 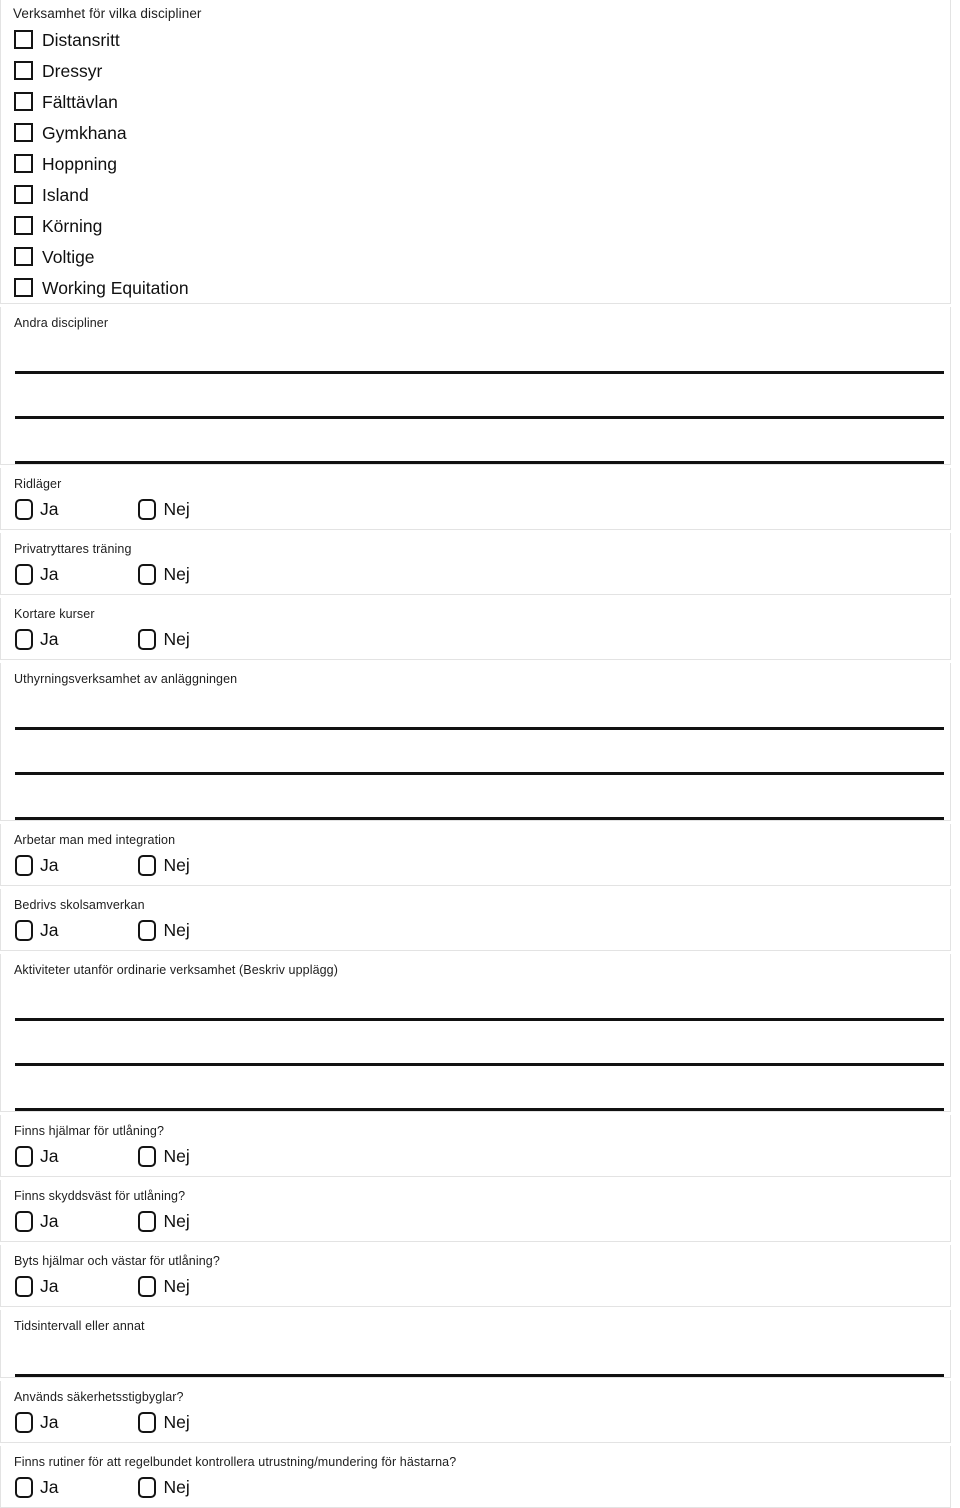 I want to click on field-label: Privatryttares träning, so click(x=73, y=549).